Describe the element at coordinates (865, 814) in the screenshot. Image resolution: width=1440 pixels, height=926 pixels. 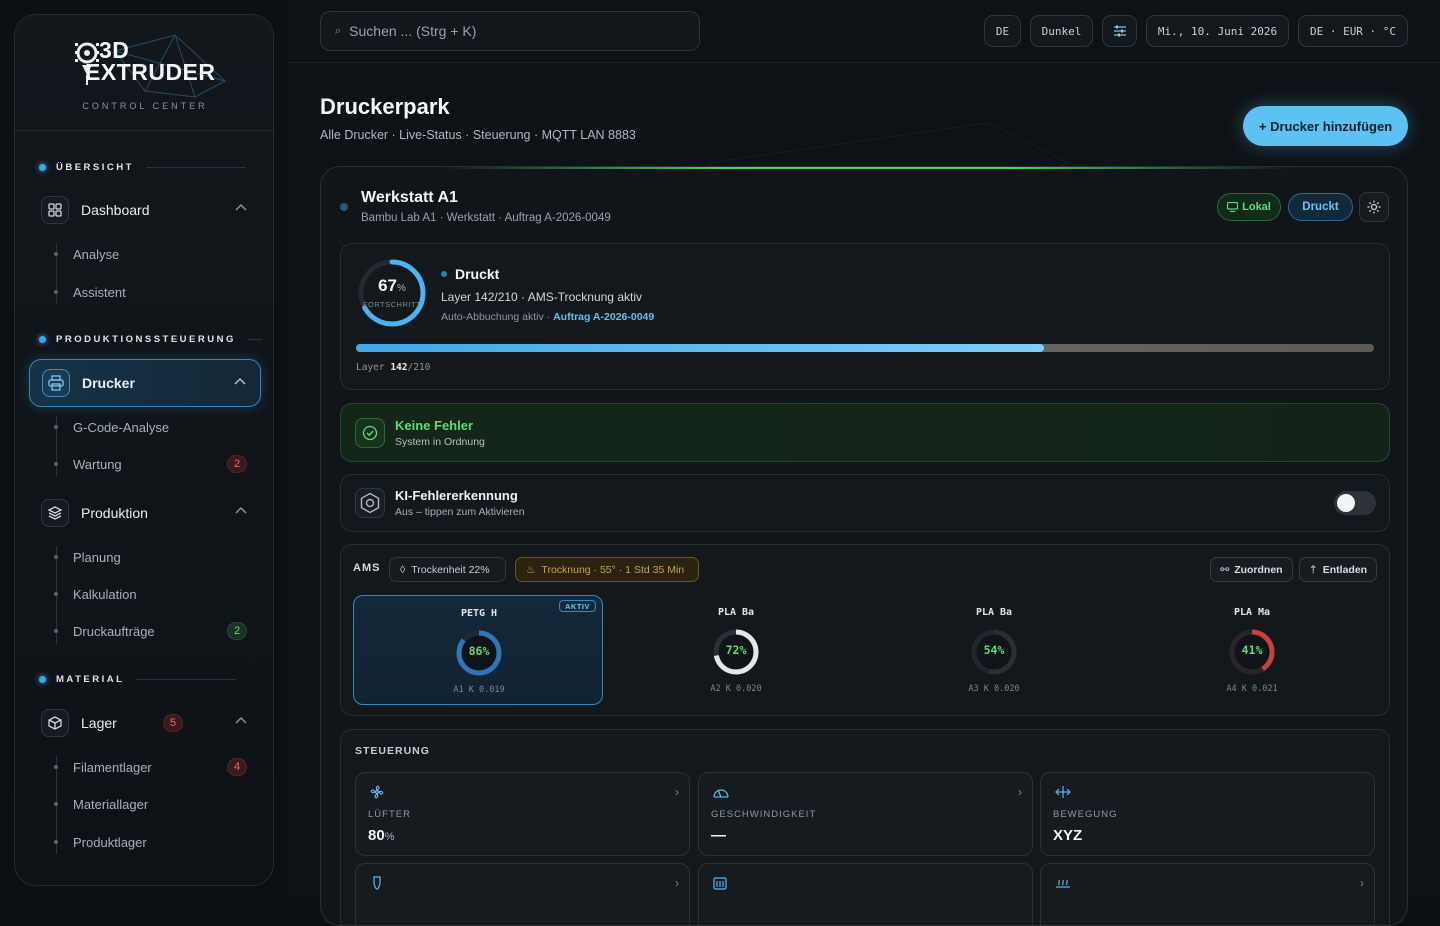
I see `speed-control-tile: › GESCHWINDIGKEIT —` at that location.